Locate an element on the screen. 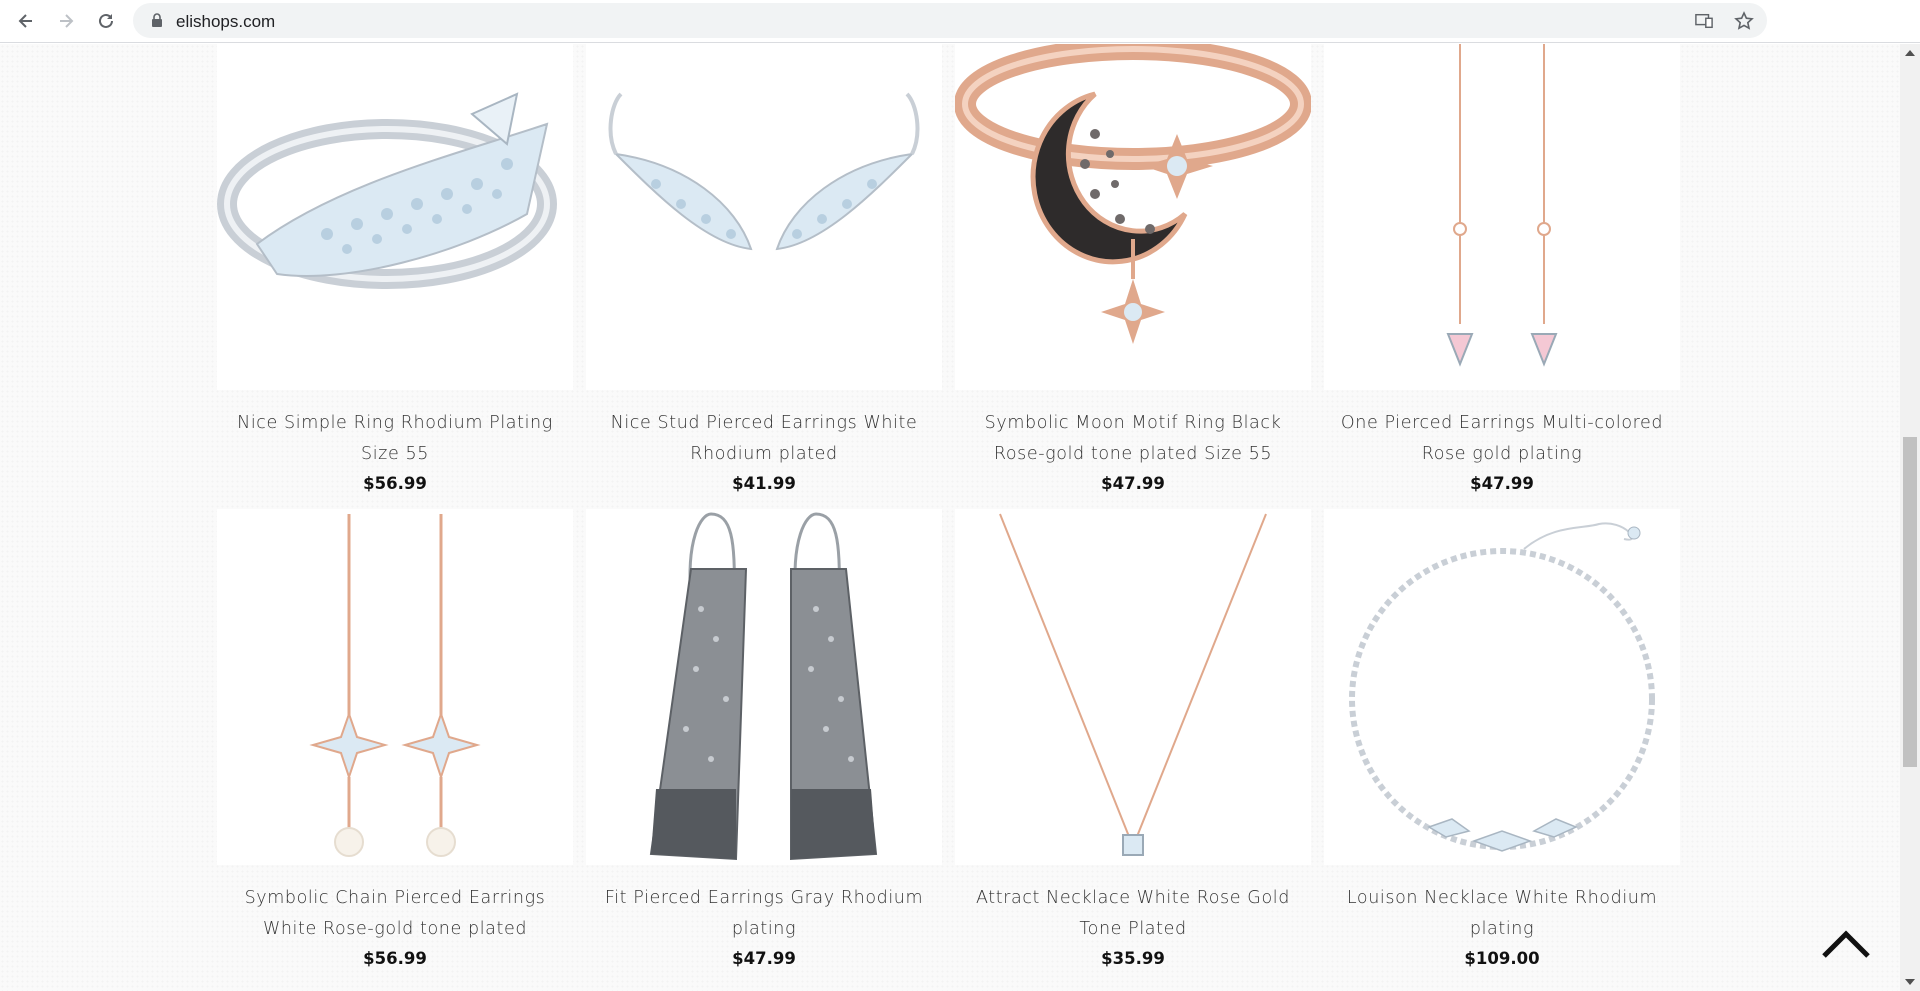 The height and width of the screenshot is (991, 1920). rose-gold-pendant-necklace-image is located at coordinates (1133, 684).